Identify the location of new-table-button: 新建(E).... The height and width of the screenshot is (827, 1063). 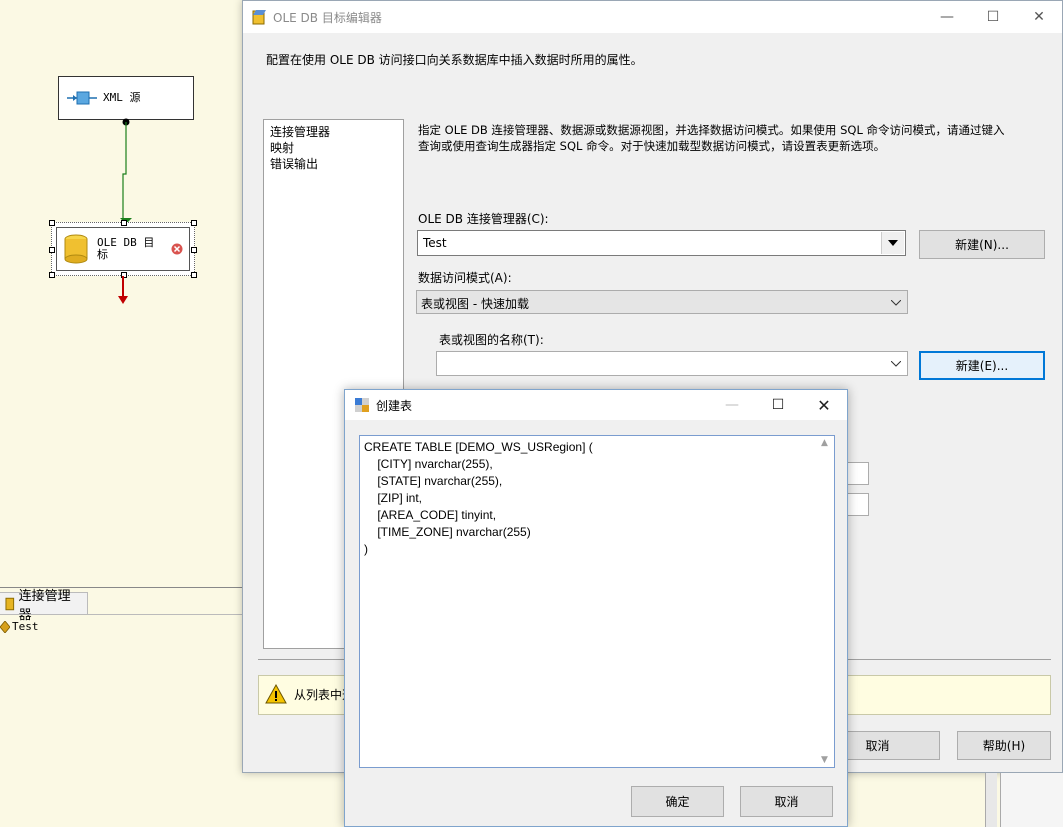
(982, 365).